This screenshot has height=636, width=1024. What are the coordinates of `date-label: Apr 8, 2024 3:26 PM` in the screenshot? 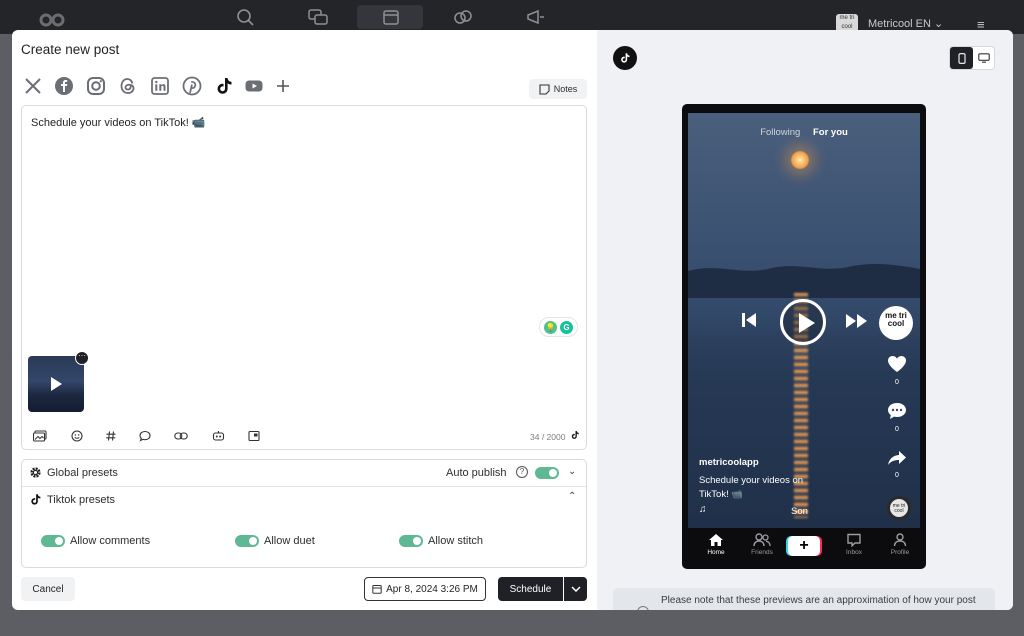 It's located at (432, 589).